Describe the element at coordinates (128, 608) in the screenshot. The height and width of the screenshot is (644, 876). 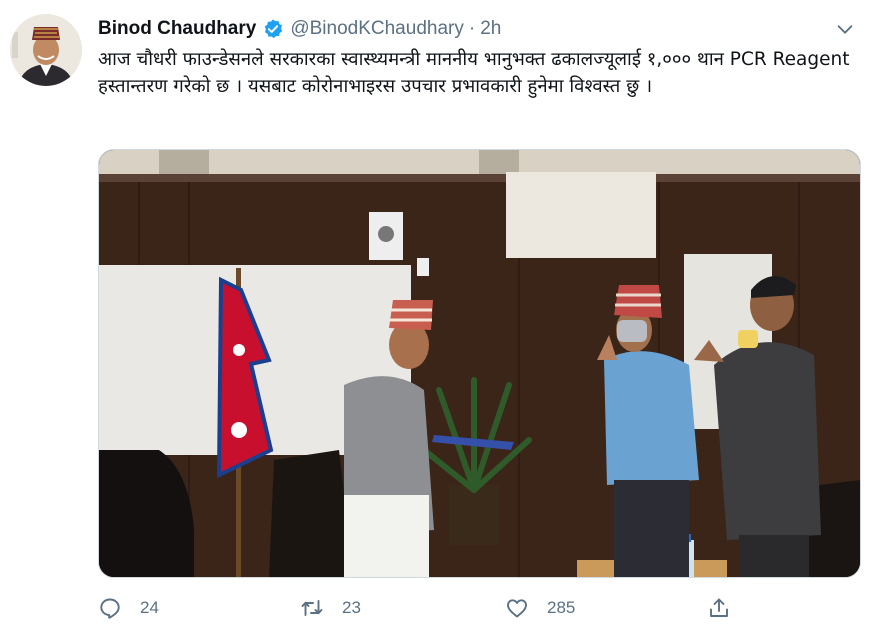
I see `reply-button: 24` at that location.